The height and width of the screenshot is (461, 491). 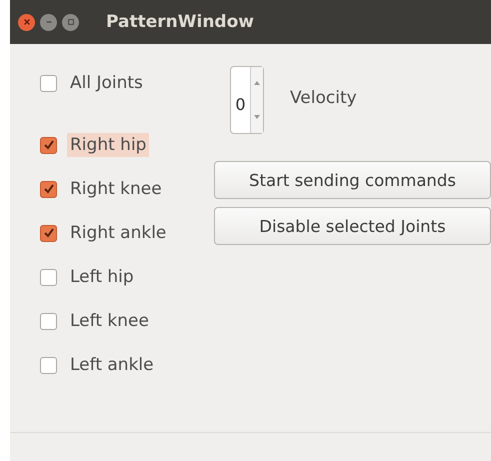 I want to click on close-button, so click(x=26, y=22).